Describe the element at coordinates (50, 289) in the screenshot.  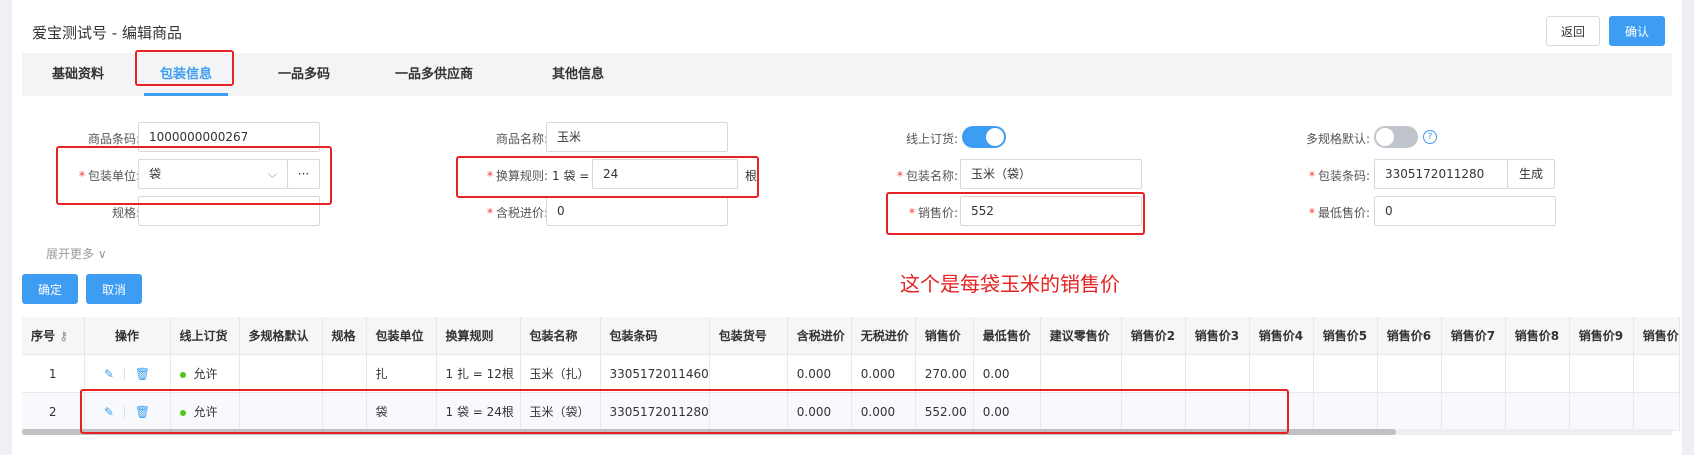
I see `ok-button: 确定` at that location.